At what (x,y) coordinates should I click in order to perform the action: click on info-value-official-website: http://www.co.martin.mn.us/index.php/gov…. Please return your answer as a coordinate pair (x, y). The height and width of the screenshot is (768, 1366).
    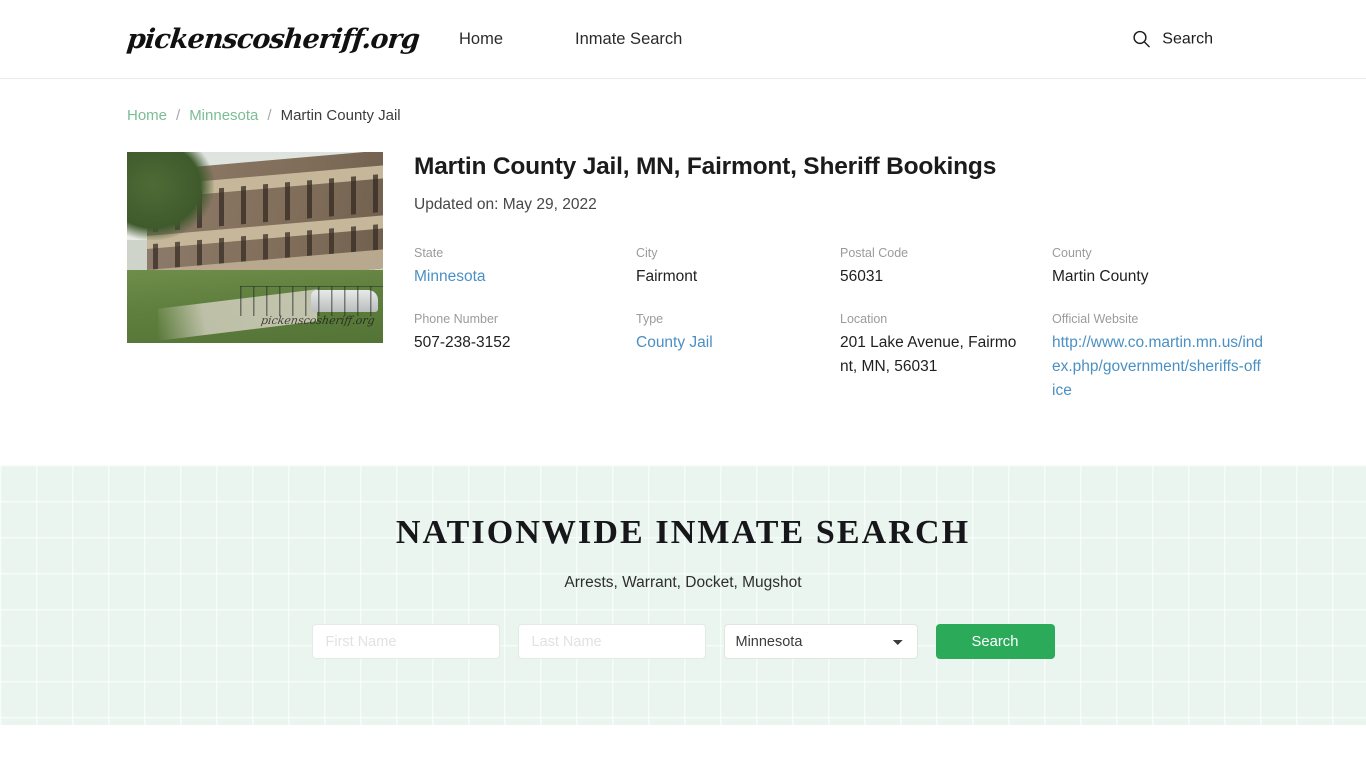
    Looking at the image, I should click on (1157, 366).